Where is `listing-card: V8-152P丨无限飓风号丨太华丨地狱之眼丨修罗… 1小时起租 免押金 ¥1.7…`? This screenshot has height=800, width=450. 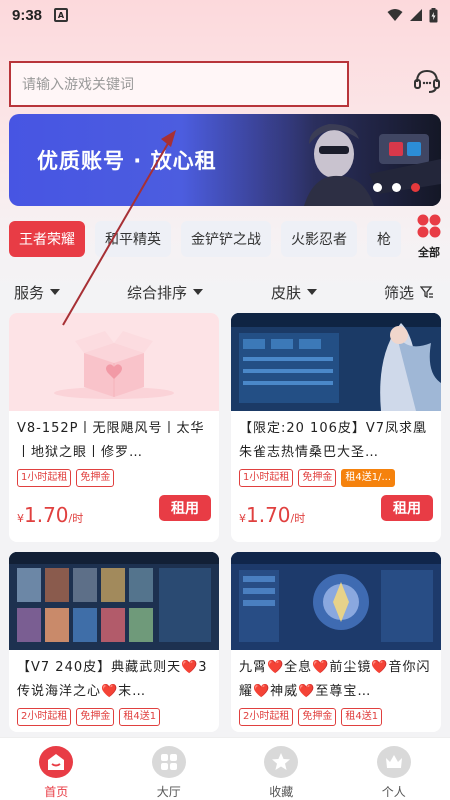 listing-card: V8-152P丨无限飓风号丨太华丨地狱之眼丨修罗… 1小时起租 免押金 ¥1.7… is located at coordinates (114, 427).